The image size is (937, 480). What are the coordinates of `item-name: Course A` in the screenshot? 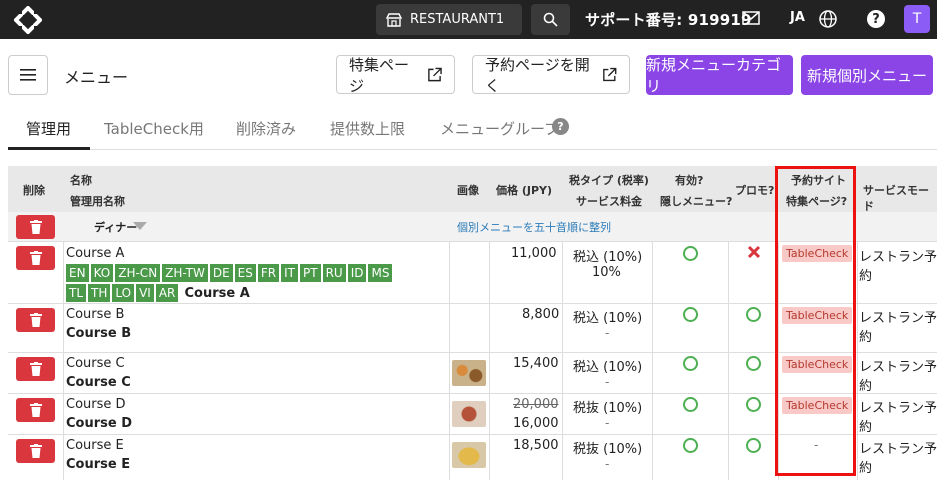 It's located at (95, 253).